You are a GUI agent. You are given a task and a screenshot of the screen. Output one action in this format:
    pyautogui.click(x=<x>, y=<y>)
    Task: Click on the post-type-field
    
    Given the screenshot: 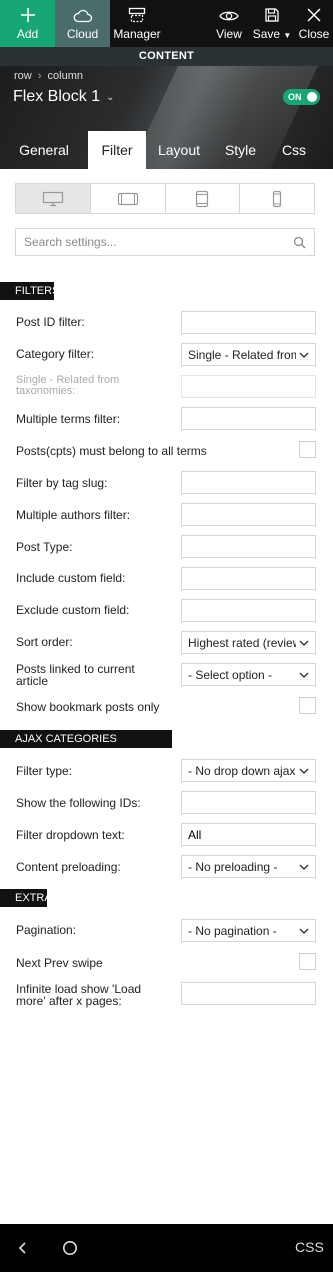 What is the action you would take?
    pyautogui.click(x=248, y=546)
    